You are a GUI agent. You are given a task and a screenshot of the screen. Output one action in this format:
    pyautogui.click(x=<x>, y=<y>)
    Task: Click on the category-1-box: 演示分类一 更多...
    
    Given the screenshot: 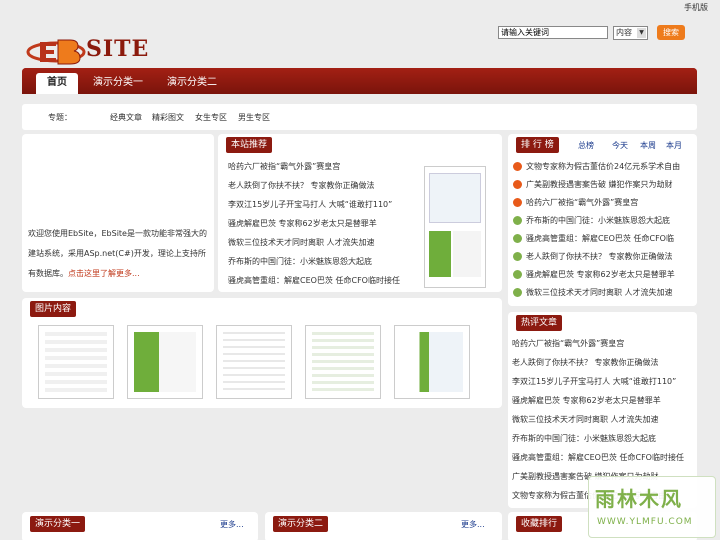 What is the action you would take?
    pyautogui.click(x=140, y=526)
    